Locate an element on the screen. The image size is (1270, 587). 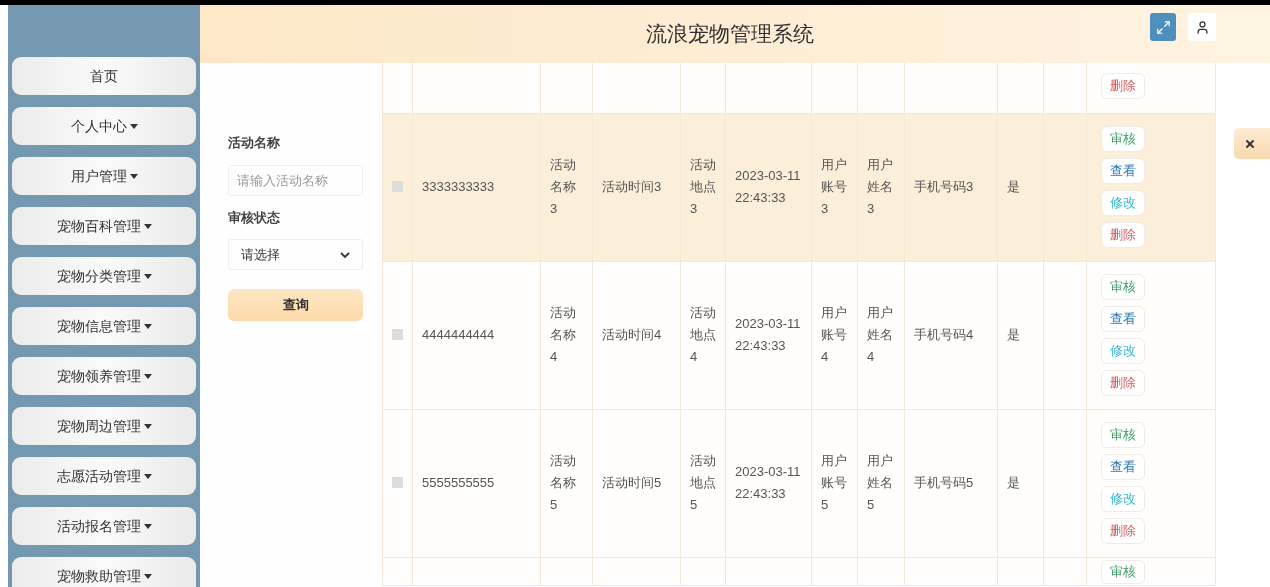
field-label: 活动名称 is located at coordinates (254, 143).